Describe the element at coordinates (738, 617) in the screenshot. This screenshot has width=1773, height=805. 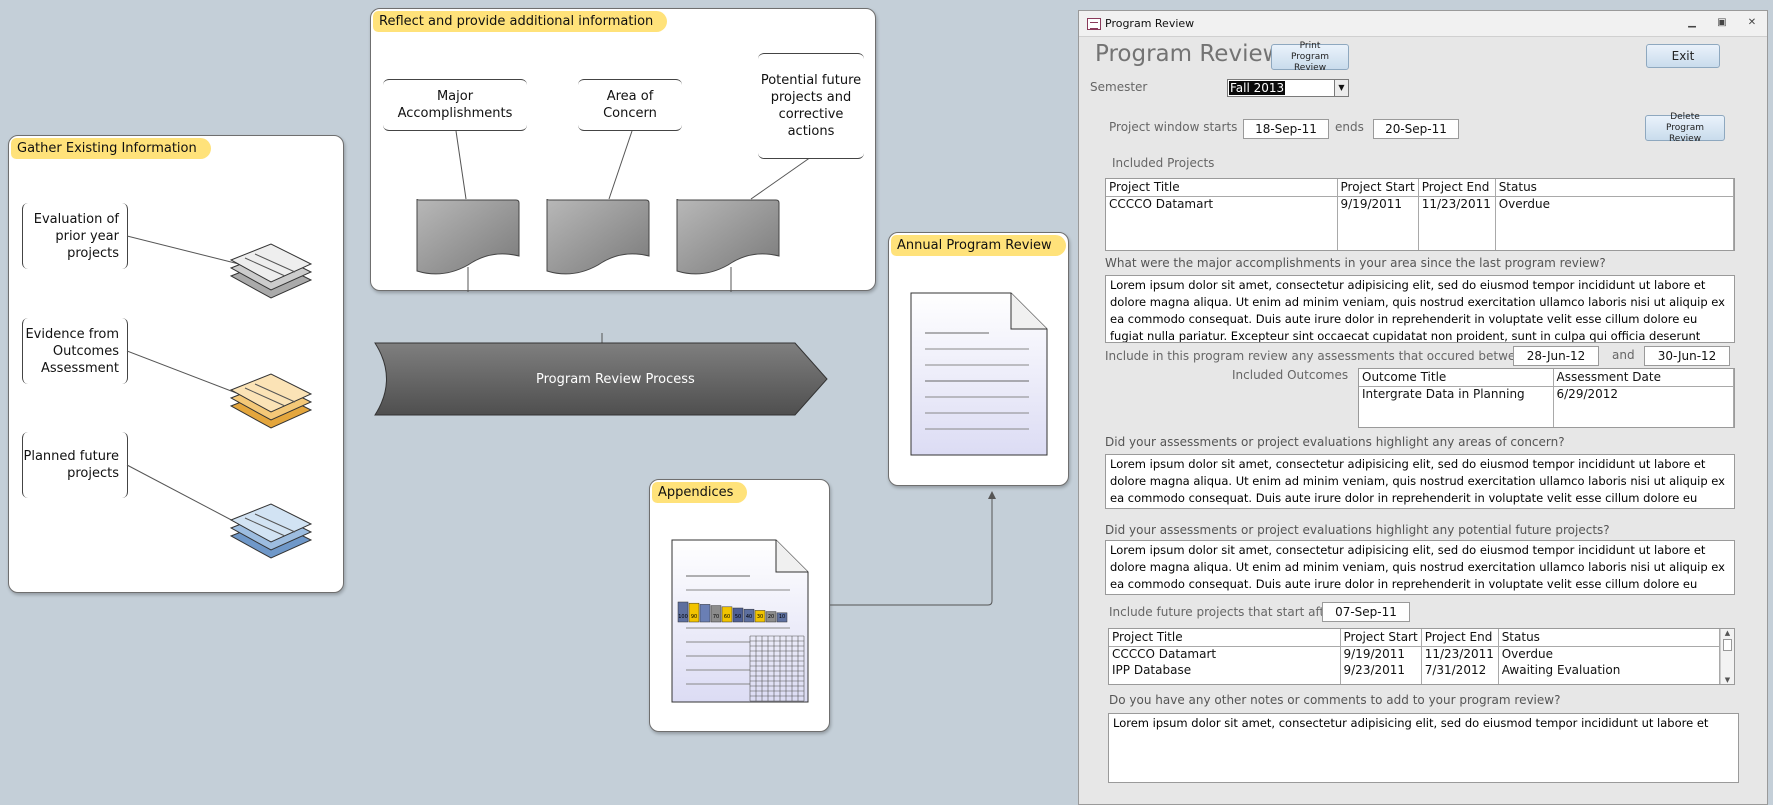
I see `appendix-bar-label: 50` at that location.